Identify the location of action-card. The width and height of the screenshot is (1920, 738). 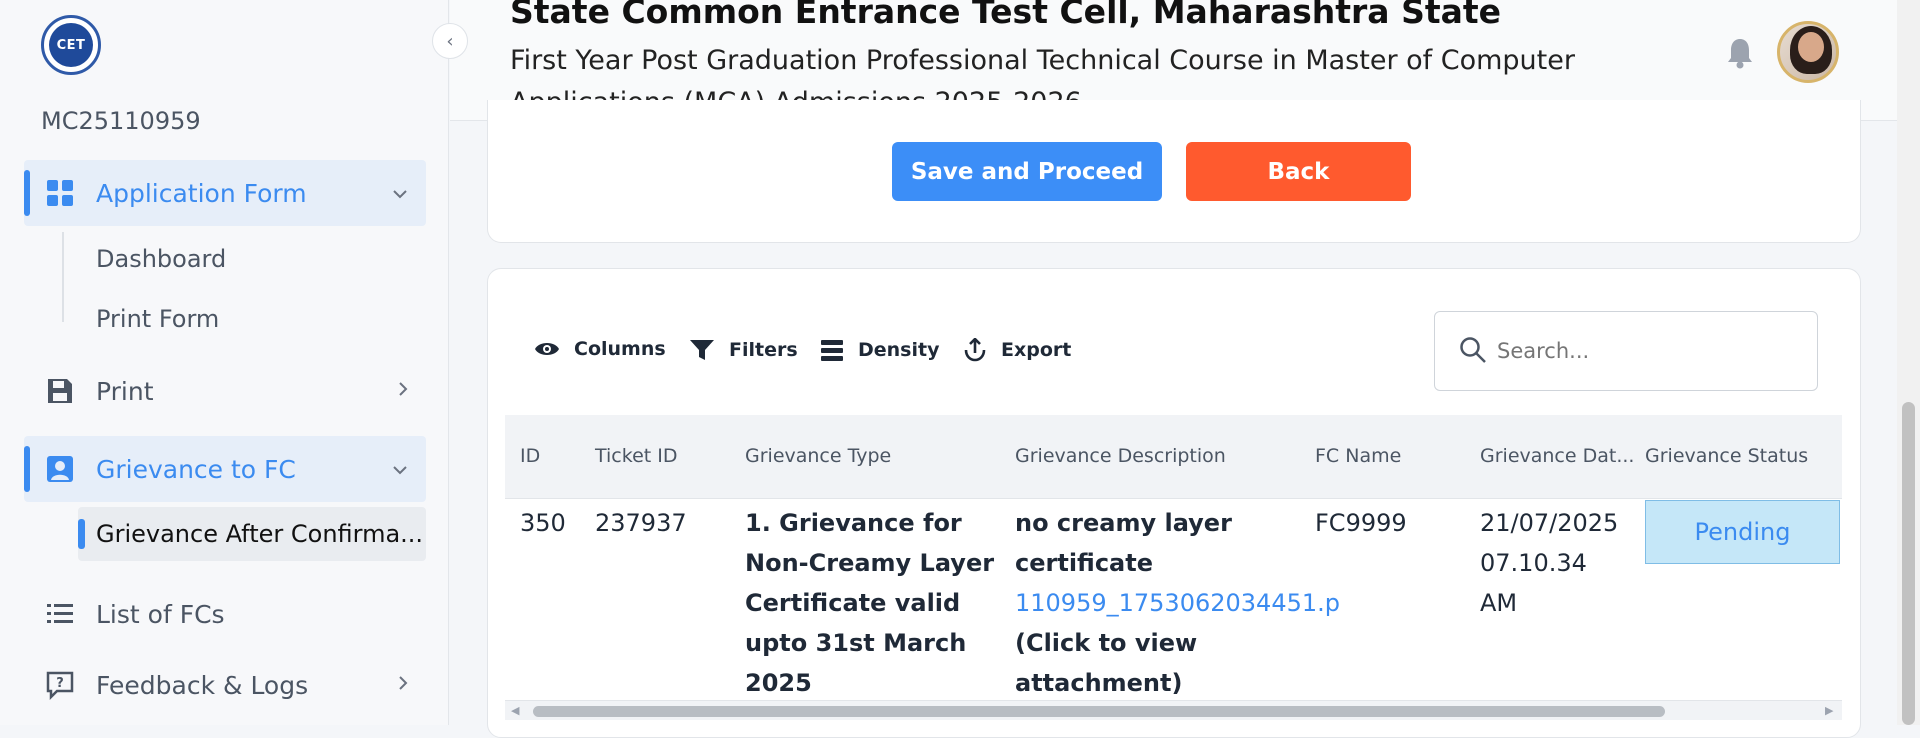
(1174, 171).